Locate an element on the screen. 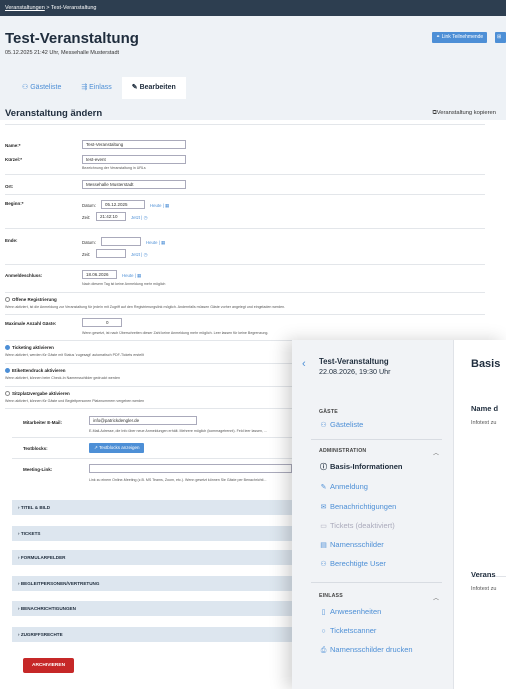 The height and width of the screenshot is (689, 506). ende-datum-field is located at coordinates (121, 241).